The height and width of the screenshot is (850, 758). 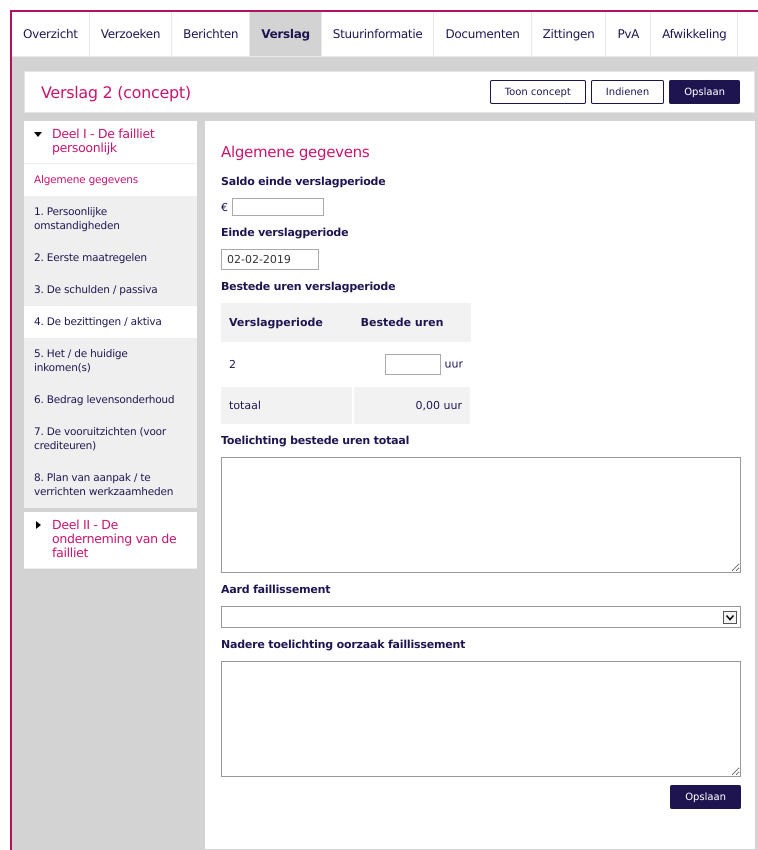 I want to click on column-header: Bestede uren, so click(x=411, y=322).